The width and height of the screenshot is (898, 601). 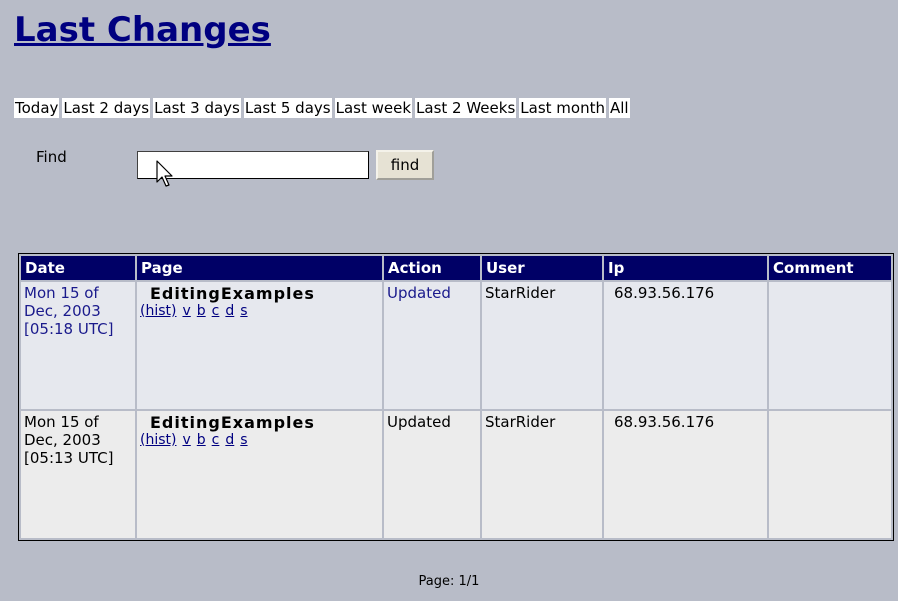 What do you see at coordinates (142, 30) in the screenshot?
I see `page-title: Last Changes` at bounding box center [142, 30].